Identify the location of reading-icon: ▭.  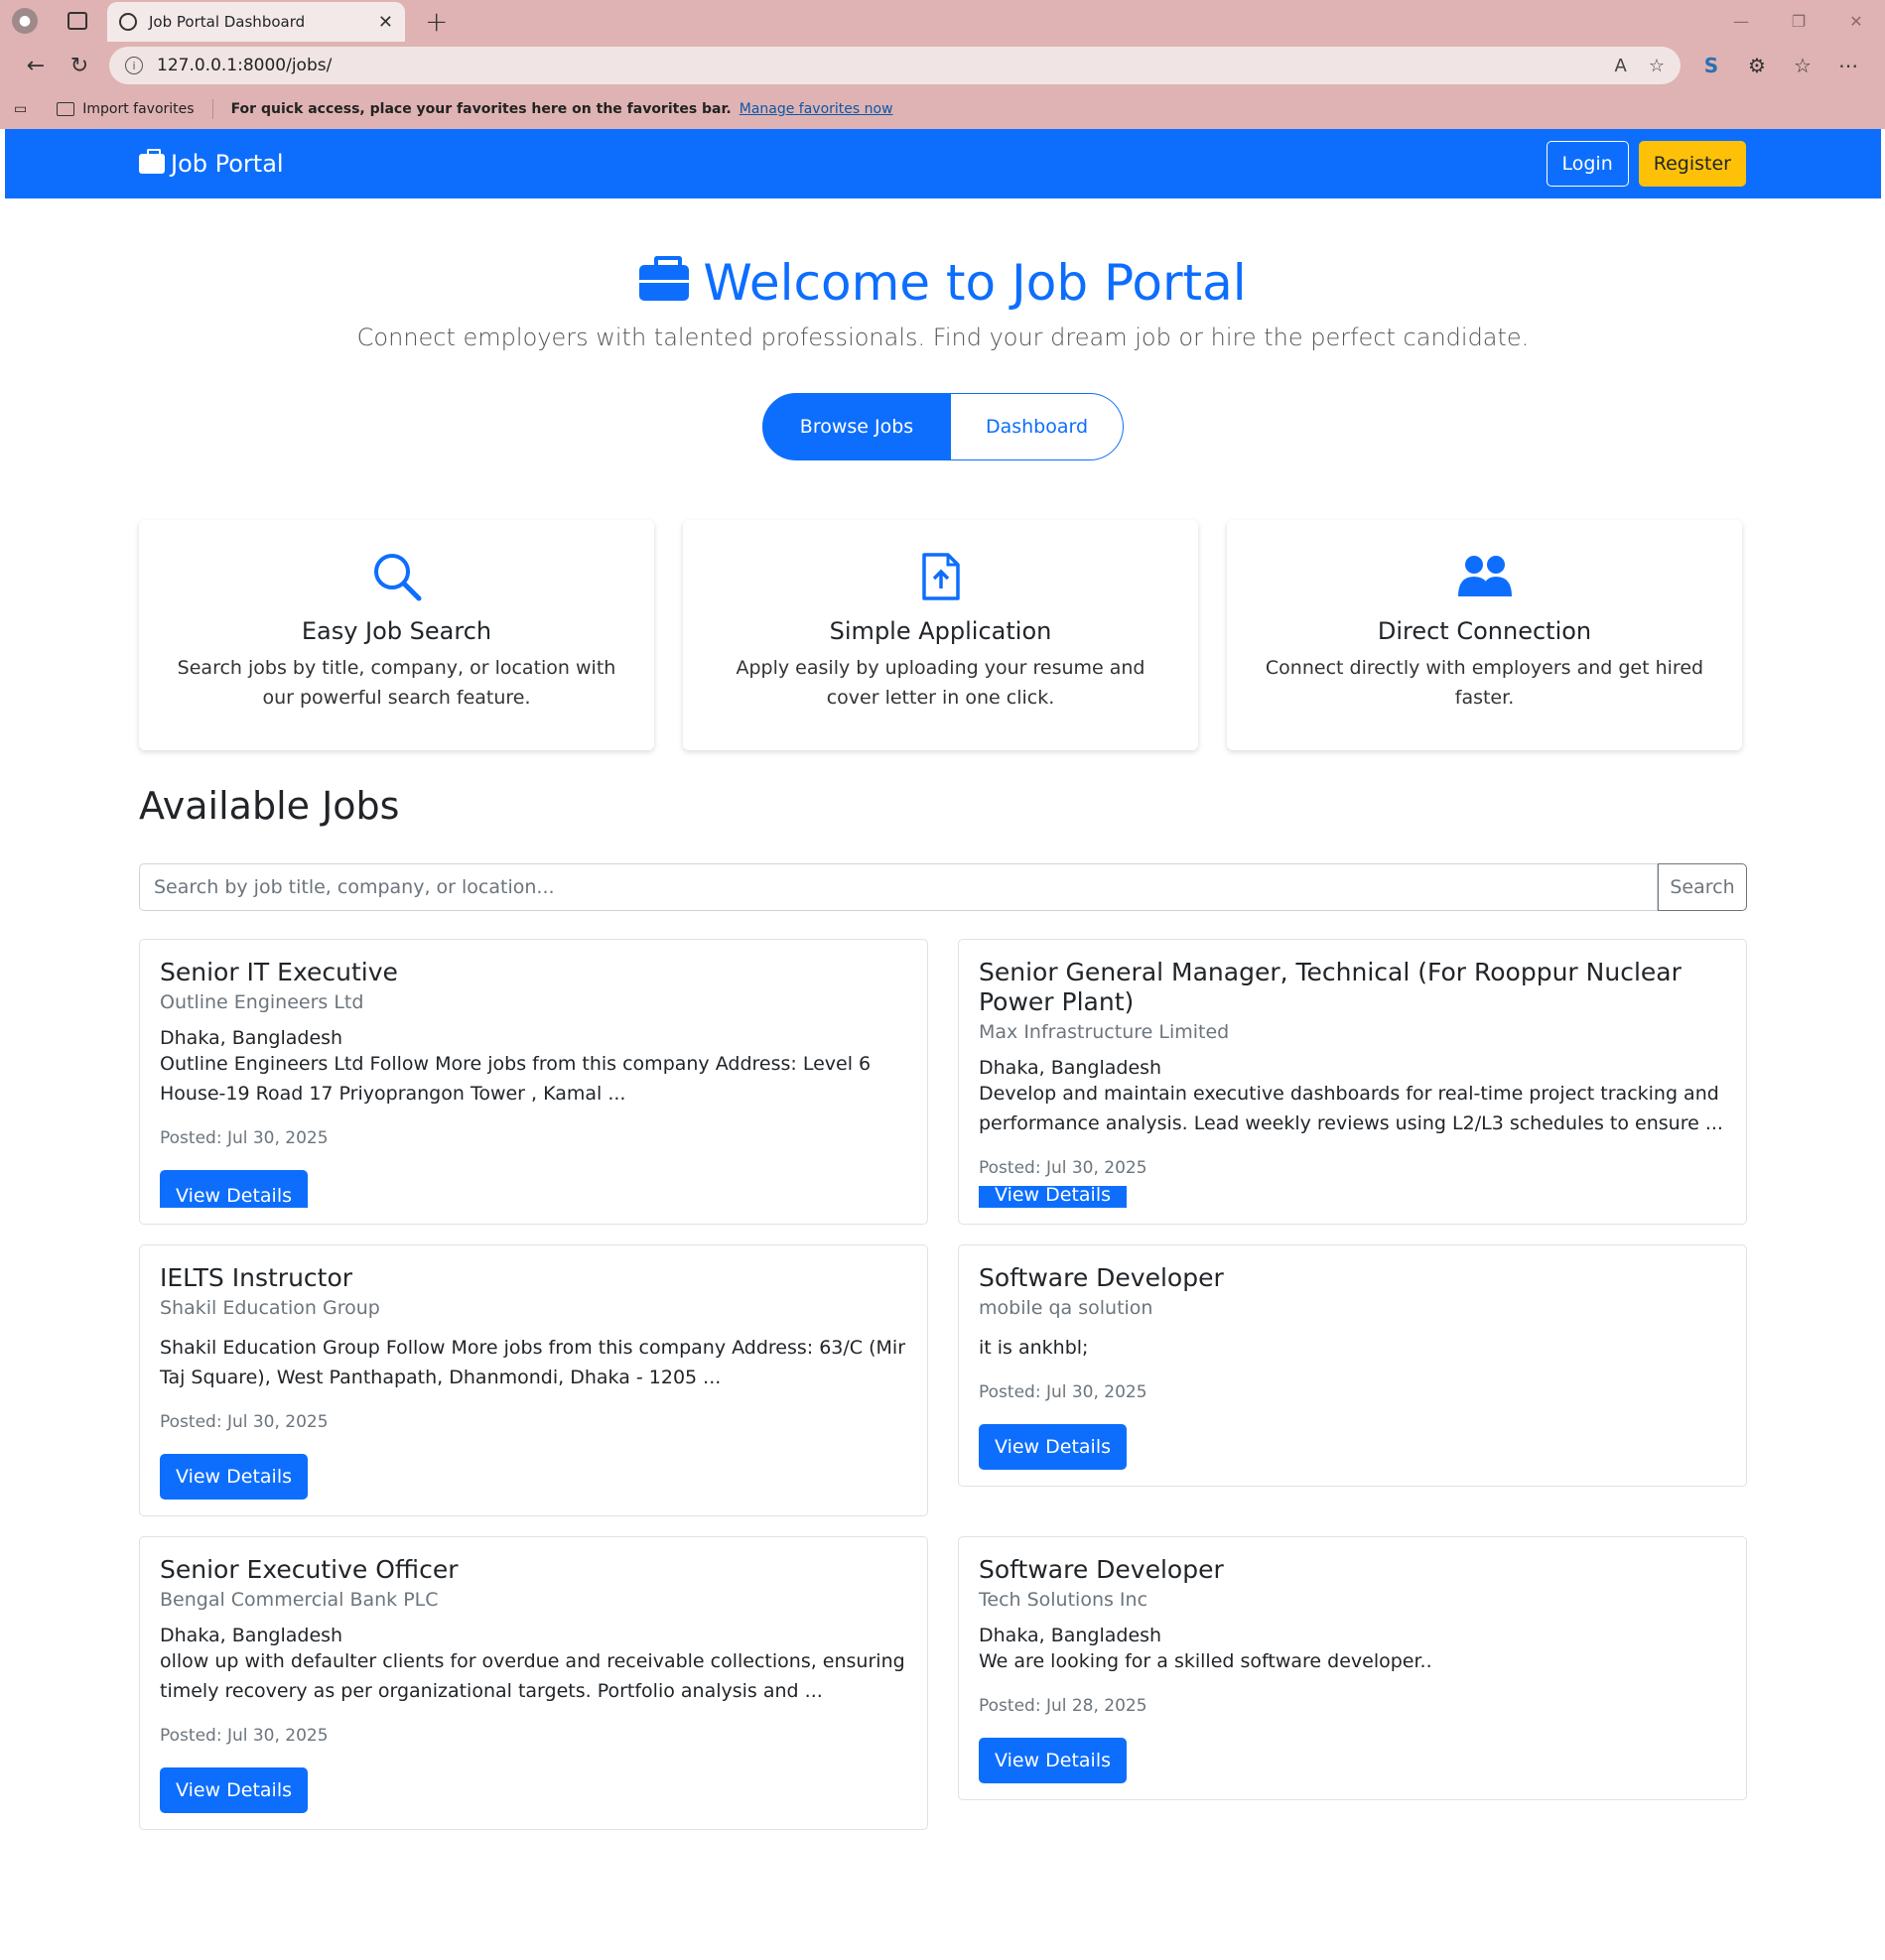
(20, 109).